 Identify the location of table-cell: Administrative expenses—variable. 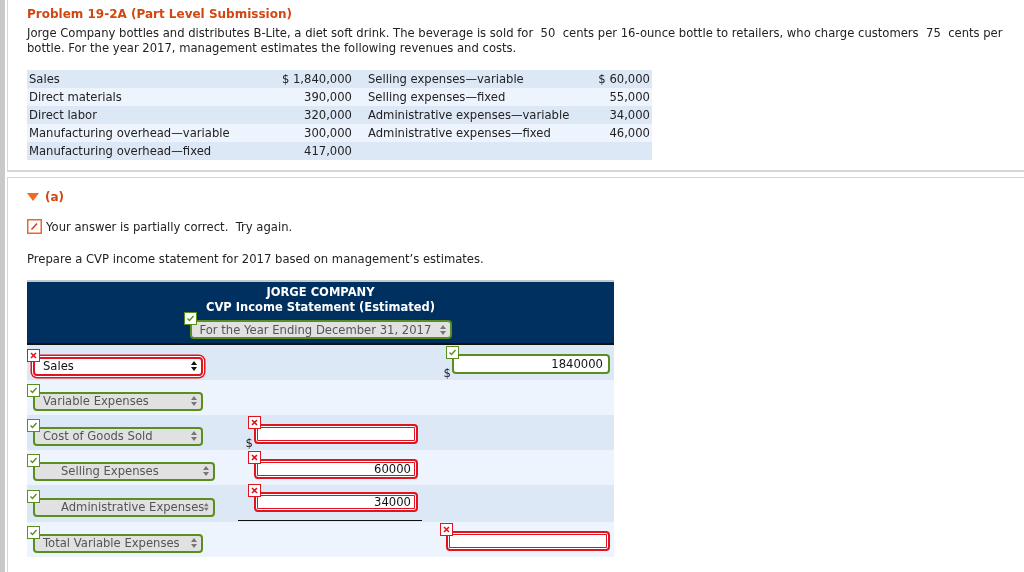
(463, 115).